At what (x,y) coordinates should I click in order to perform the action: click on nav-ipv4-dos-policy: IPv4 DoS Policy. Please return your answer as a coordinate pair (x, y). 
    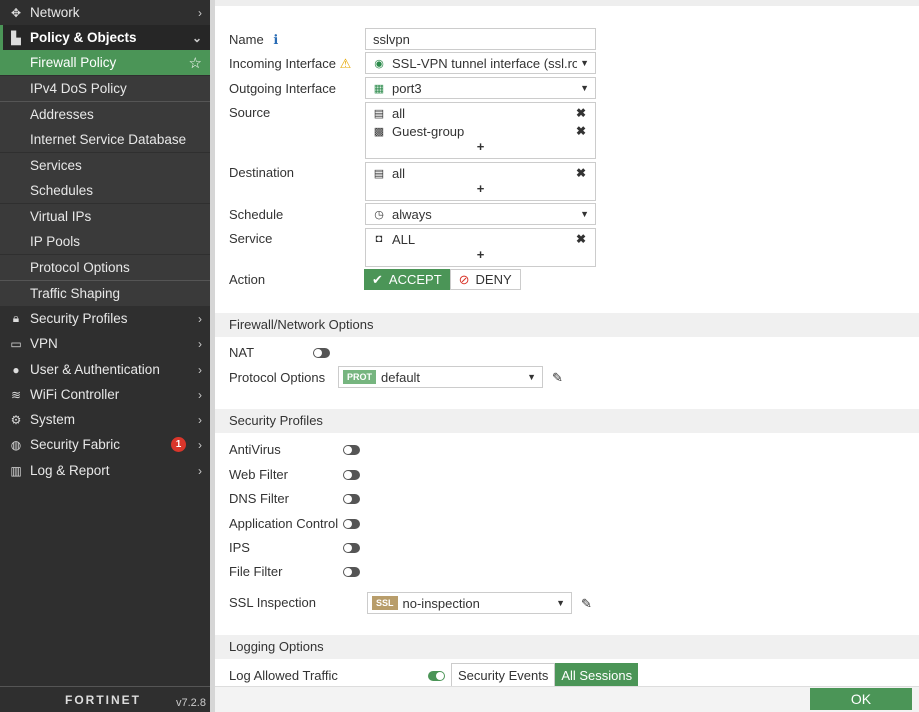
    Looking at the image, I should click on (105, 88).